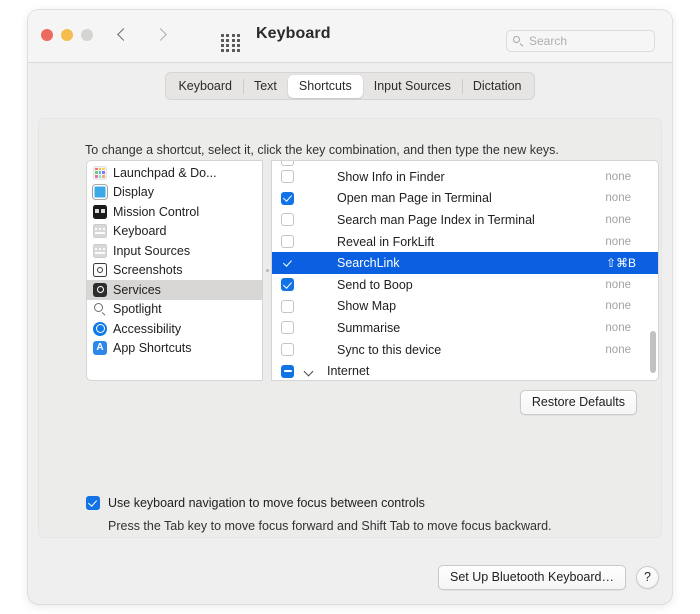 Image resolution: width=700 pixels, height=614 pixels. I want to click on sidebar-item-mission-control: Mission Control, so click(174, 212).